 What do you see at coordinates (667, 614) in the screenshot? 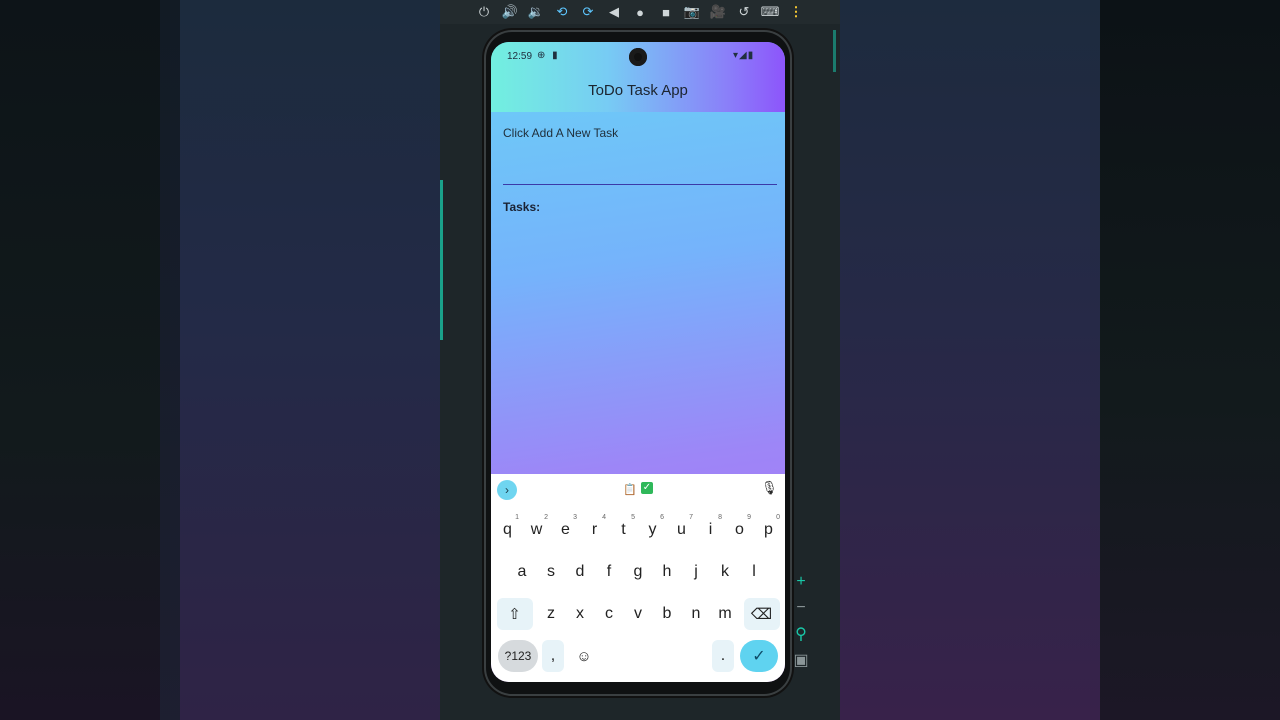
I see `key-b: b` at bounding box center [667, 614].